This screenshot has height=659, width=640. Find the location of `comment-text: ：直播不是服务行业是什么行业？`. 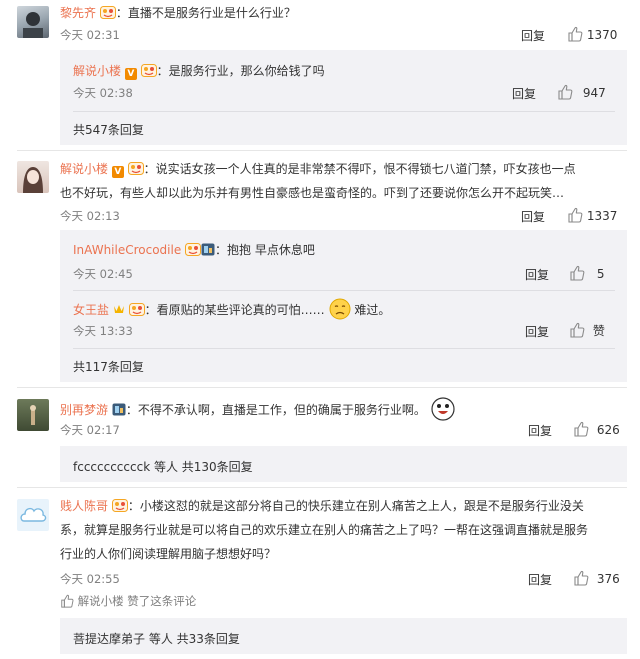

comment-text: ：直播不是服务行业是什么行业？ is located at coordinates (205, 13).